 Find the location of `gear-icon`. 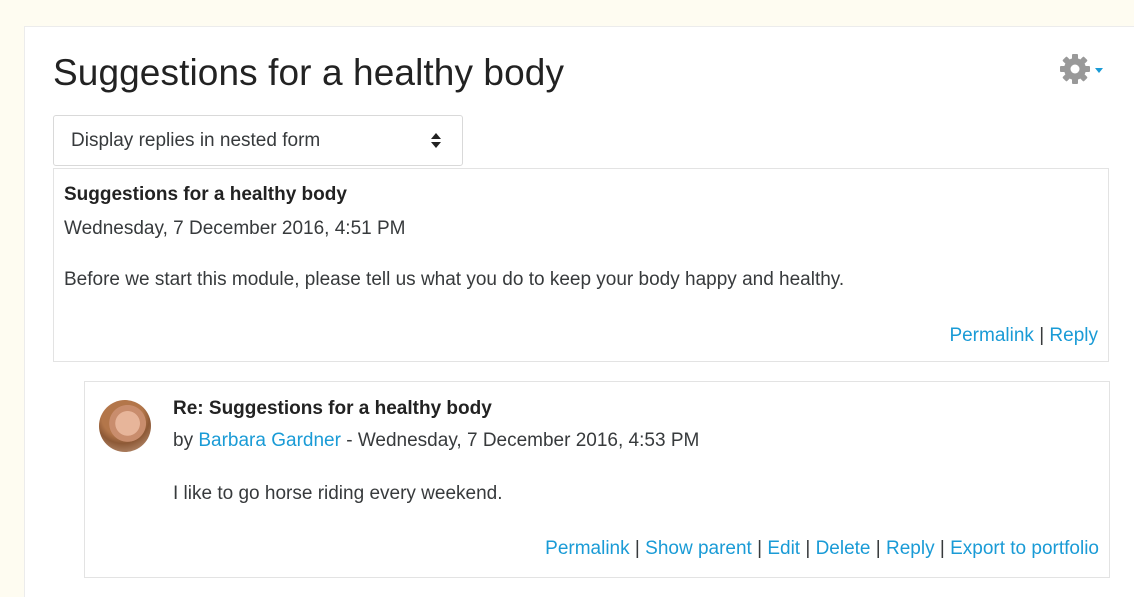

gear-icon is located at coordinates (1075, 69).